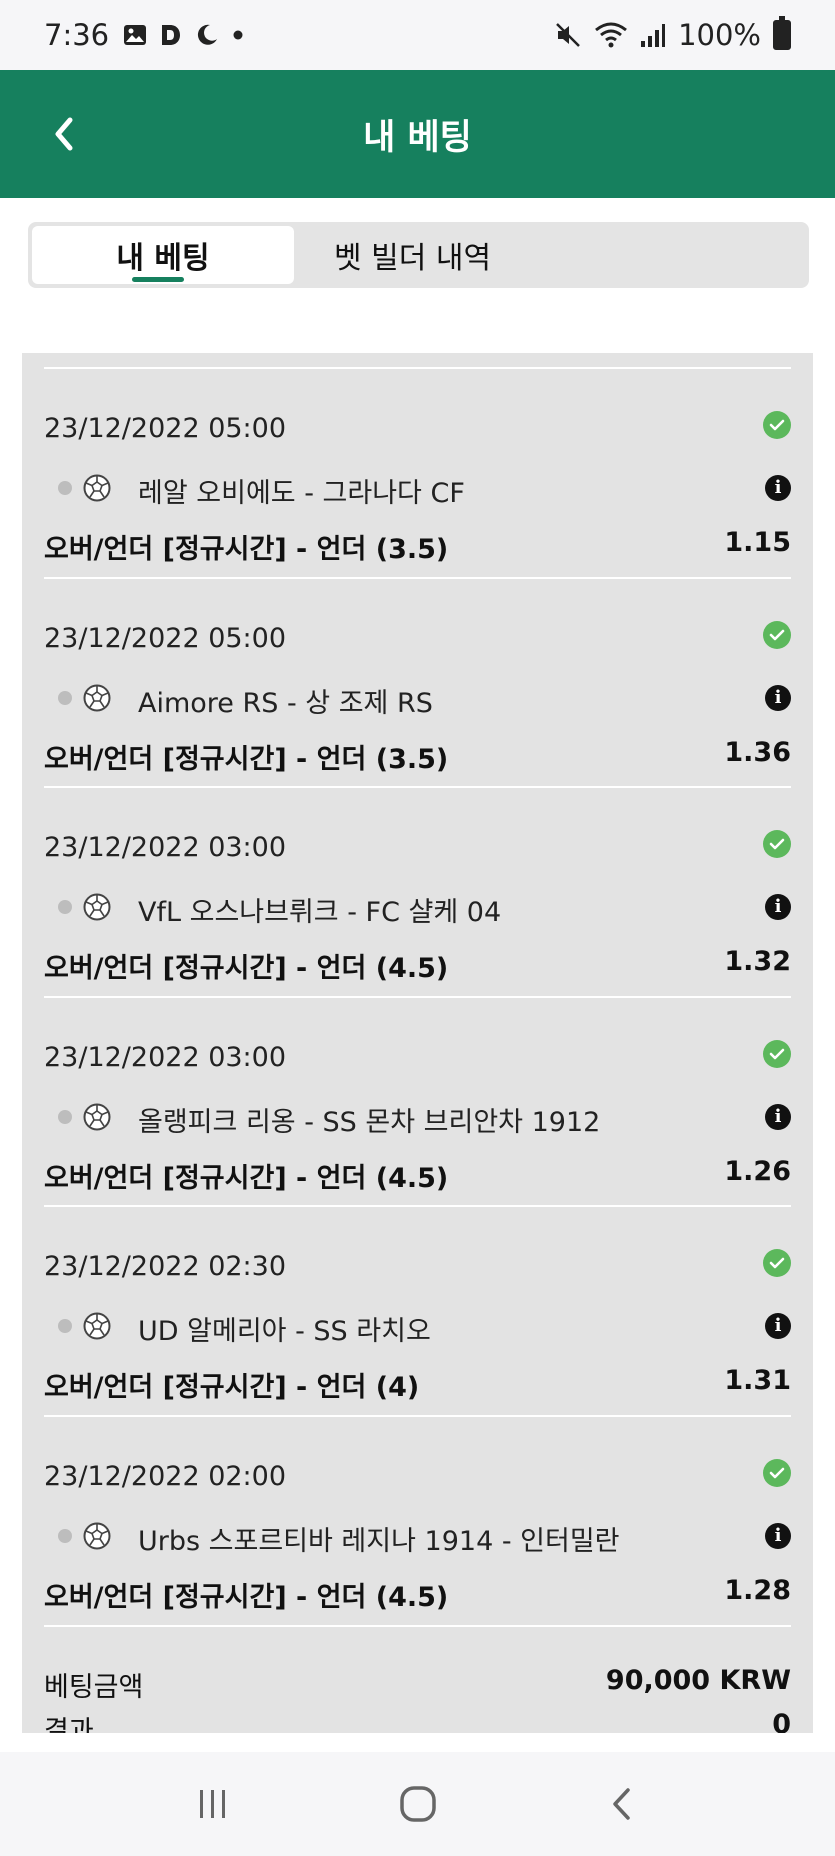 The height and width of the screenshot is (1856, 835). Describe the element at coordinates (135, 35) in the screenshot. I see `gallery-icon` at that location.